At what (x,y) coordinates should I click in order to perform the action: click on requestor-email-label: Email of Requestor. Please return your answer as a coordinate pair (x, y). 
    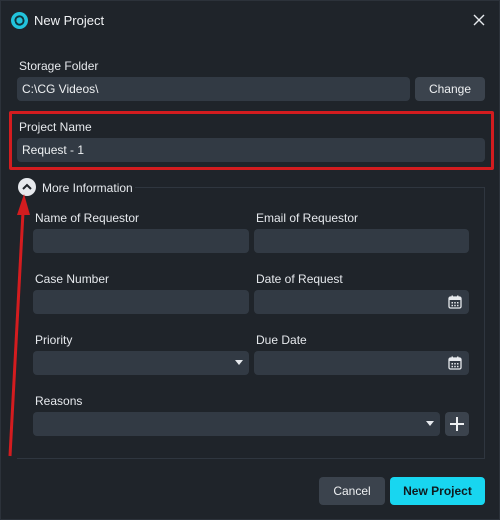
    Looking at the image, I should click on (307, 218).